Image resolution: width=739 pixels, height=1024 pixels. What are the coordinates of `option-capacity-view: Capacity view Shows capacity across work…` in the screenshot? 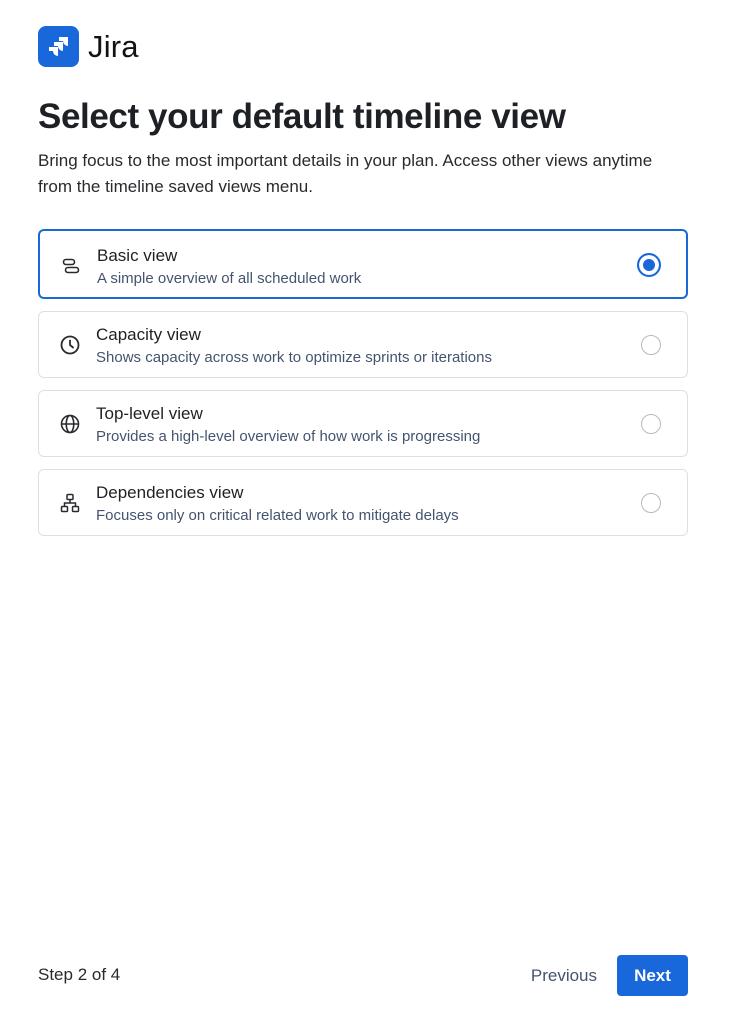 It's located at (363, 344).